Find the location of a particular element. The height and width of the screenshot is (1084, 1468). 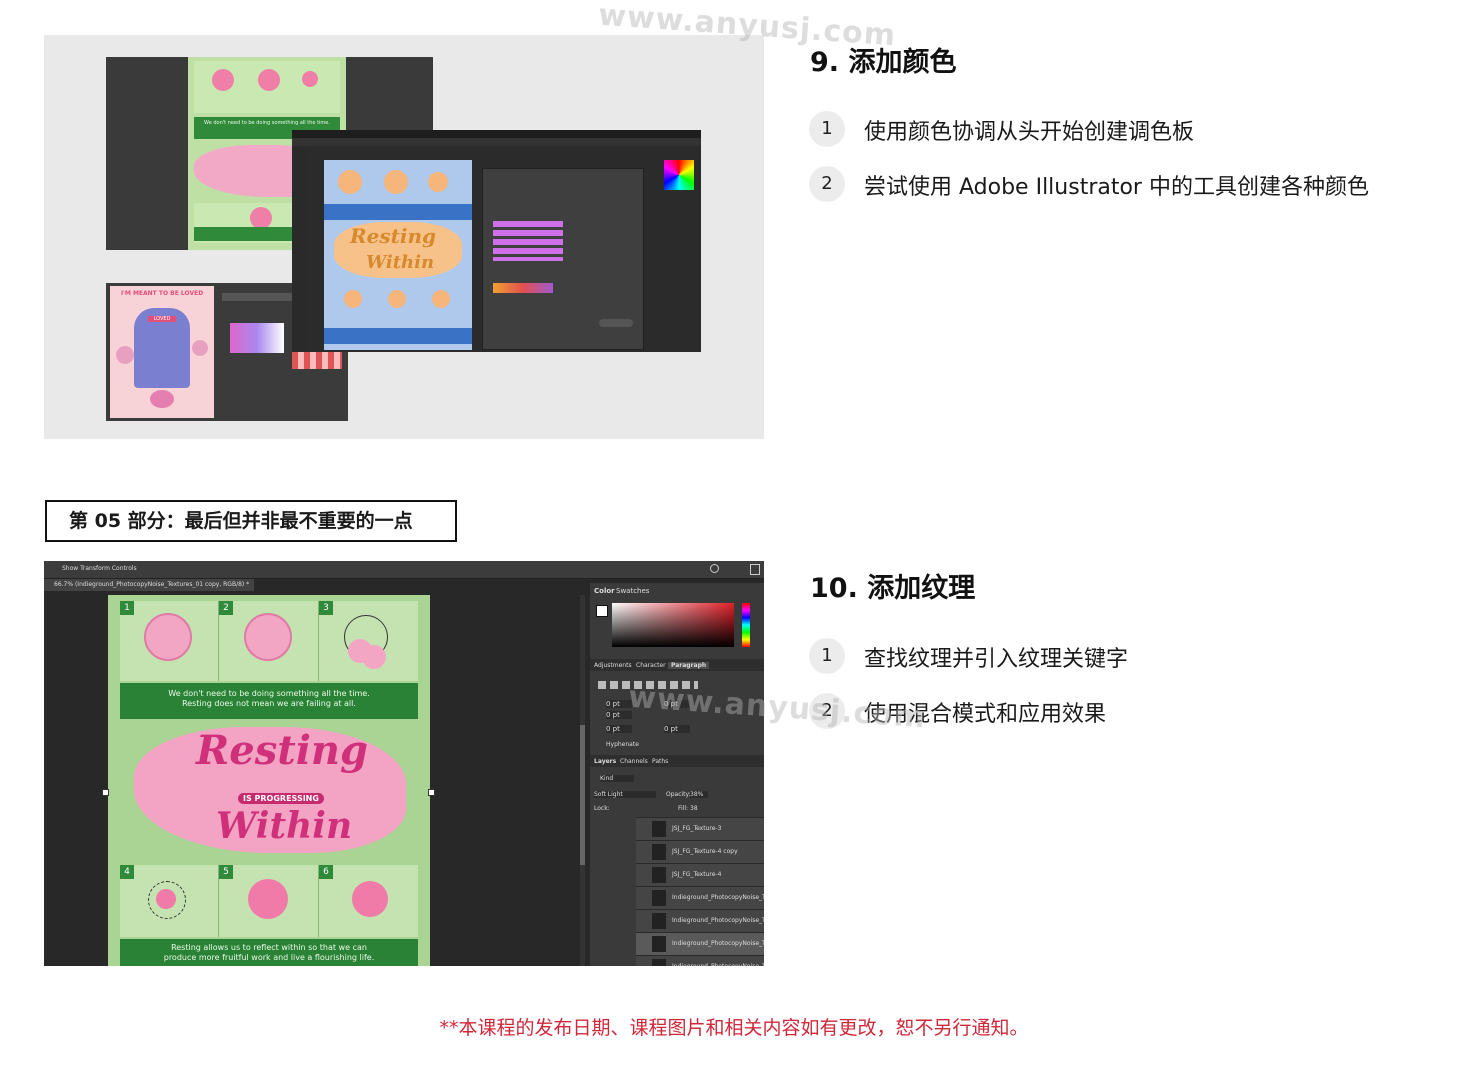

hyphenate-checkbox: Hyphenate is located at coordinates (622, 744).